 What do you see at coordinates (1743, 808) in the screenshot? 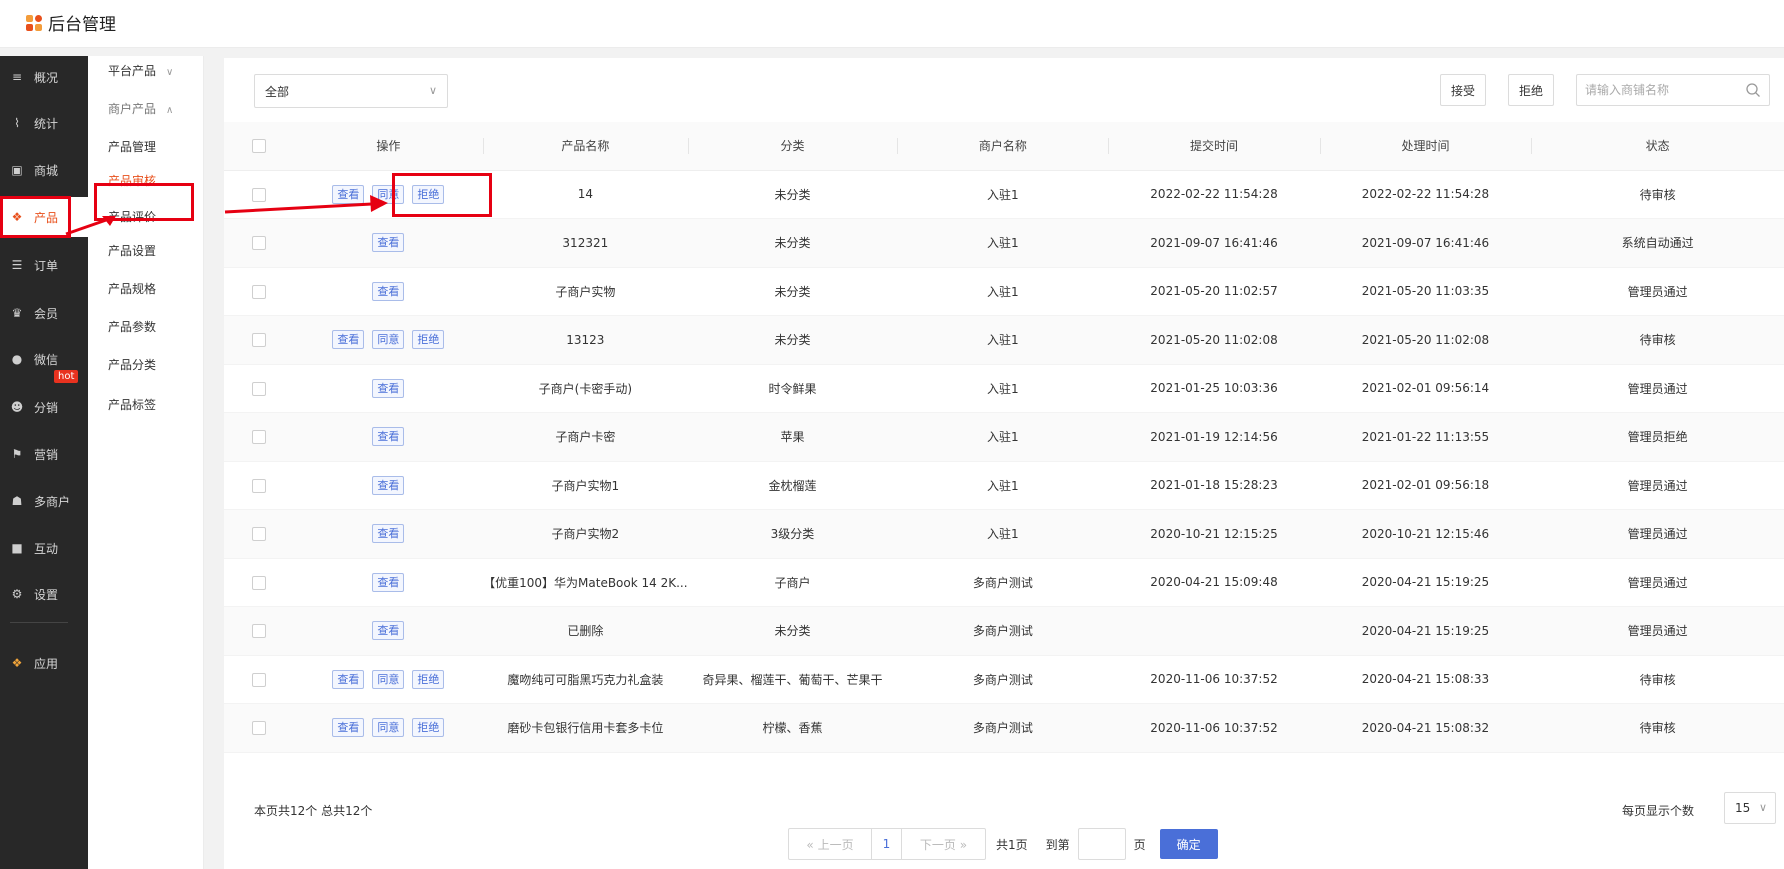
I see `per-page-value: 15` at bounding box center [1743, 808].